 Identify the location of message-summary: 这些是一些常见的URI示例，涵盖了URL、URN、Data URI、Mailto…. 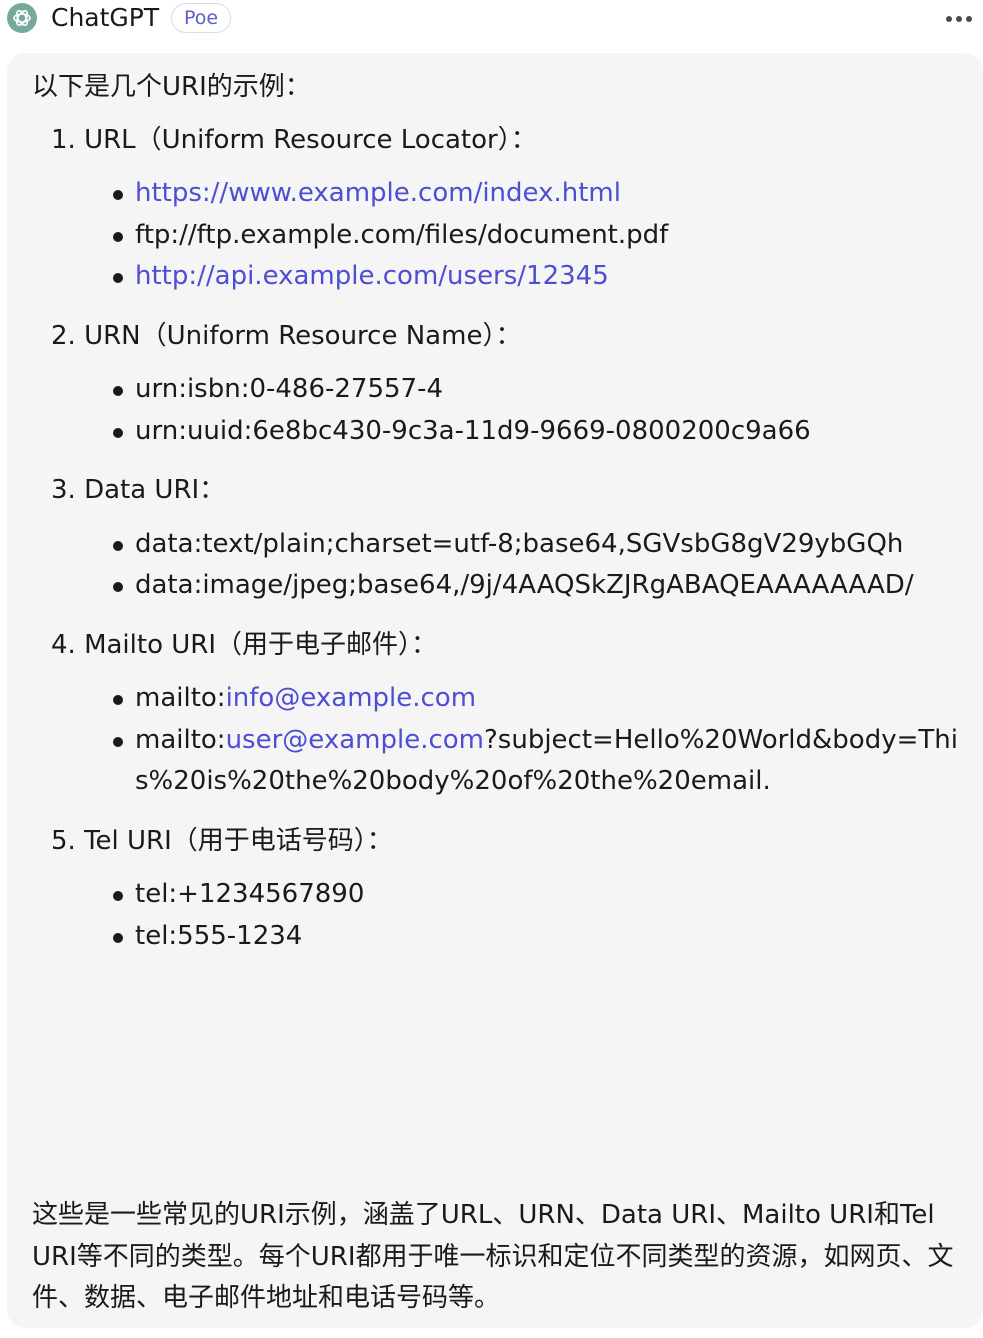
(493, 1256).